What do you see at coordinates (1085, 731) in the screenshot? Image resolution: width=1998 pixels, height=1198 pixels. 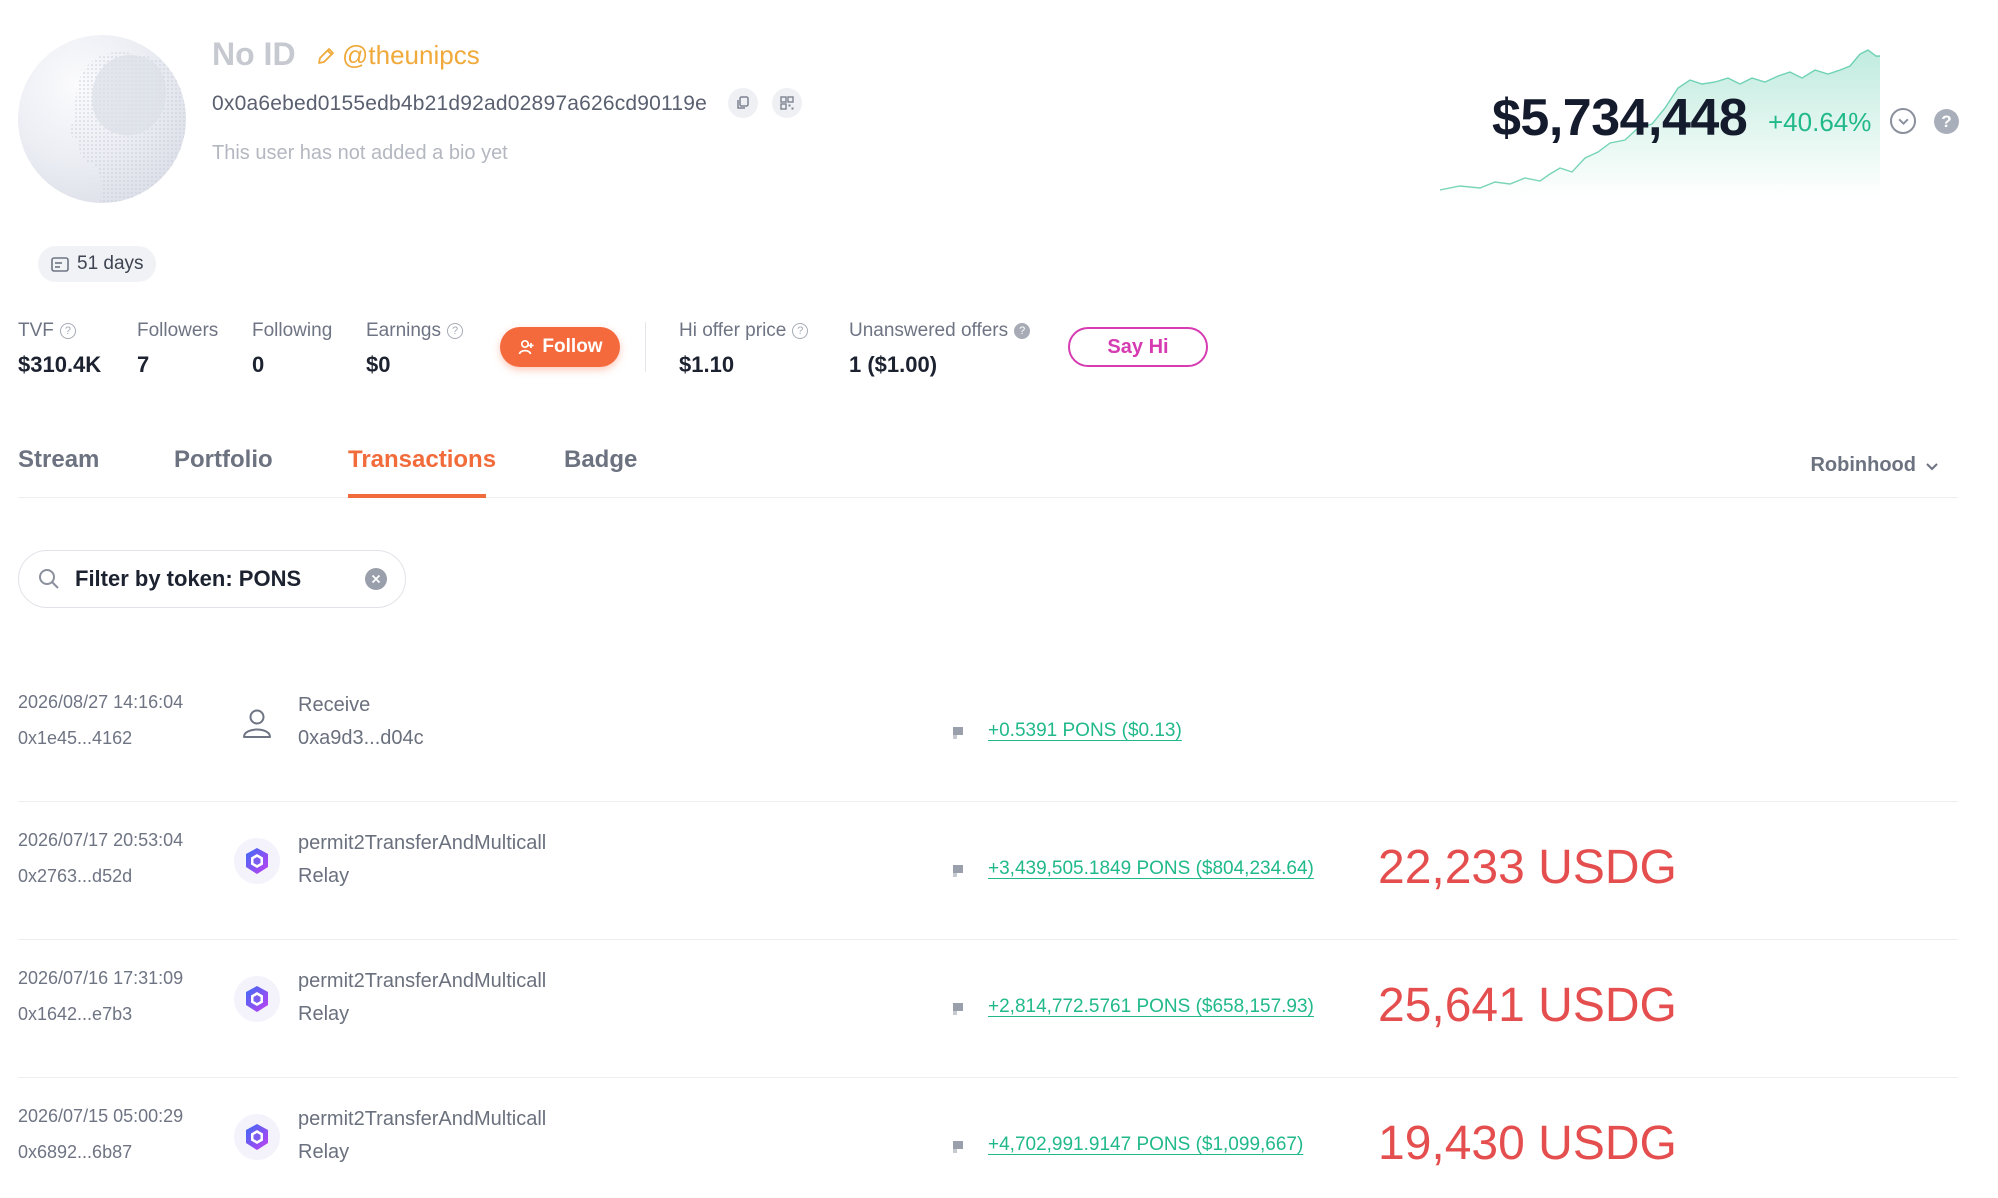 I see `tx-amount-link: +0.5391 PONS ($0.13)` at bounding box center [1085, 731].